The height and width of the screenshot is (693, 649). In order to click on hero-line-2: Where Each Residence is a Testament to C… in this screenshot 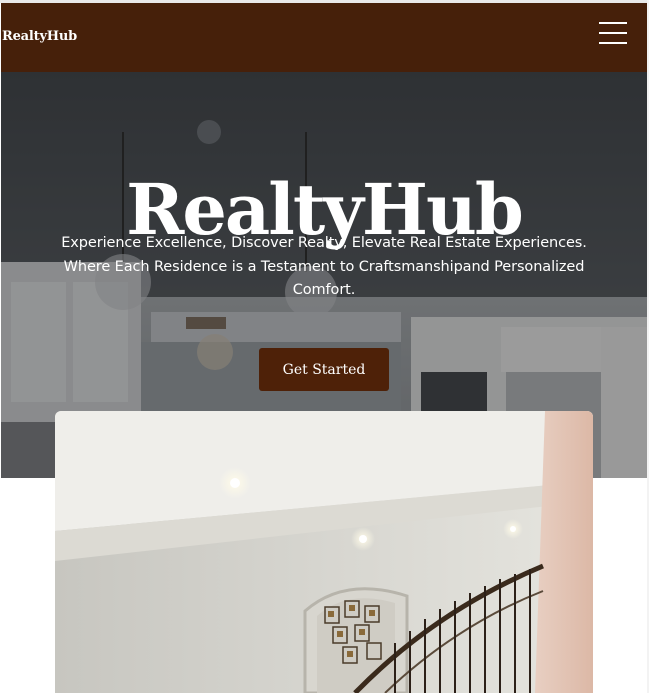, I will do `click(324, 278)`.